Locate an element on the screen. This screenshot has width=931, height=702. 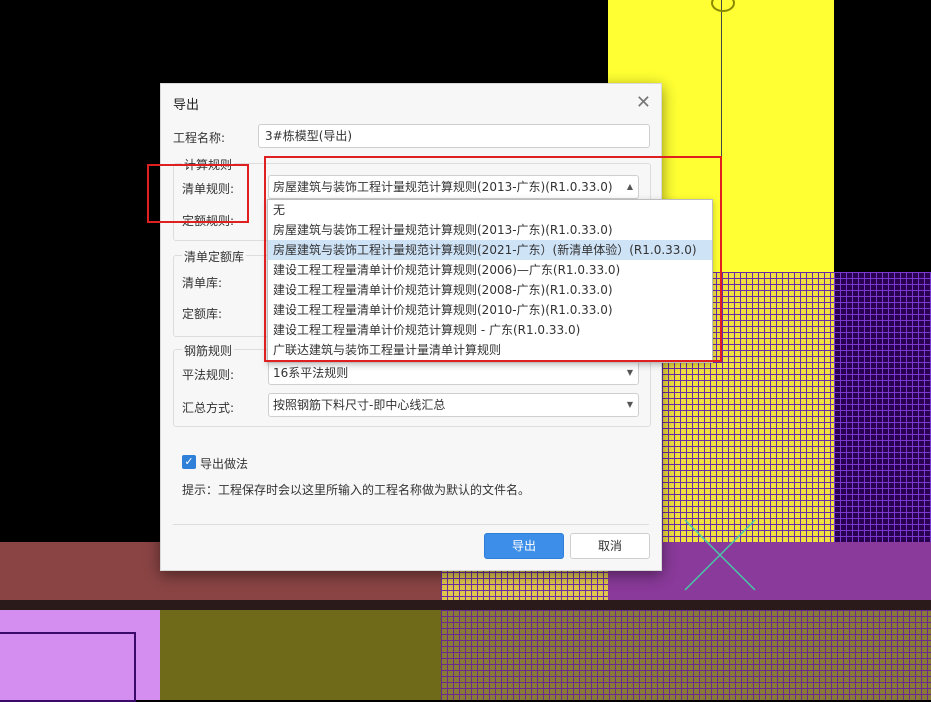
calc-rules-group-title: 计算规则 is located at coordinates (208, 164).